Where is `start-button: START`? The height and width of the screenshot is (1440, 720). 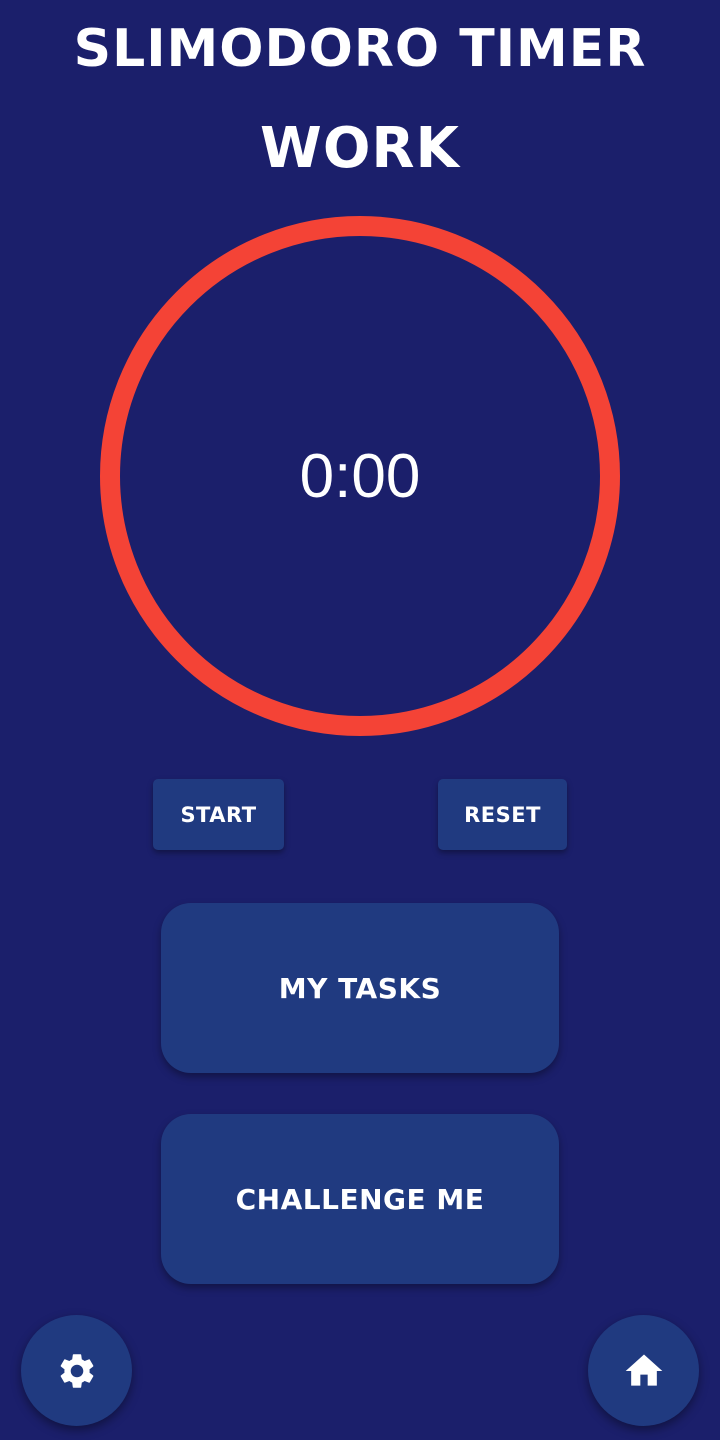
start-button: START is located at coordinates (218, 814).